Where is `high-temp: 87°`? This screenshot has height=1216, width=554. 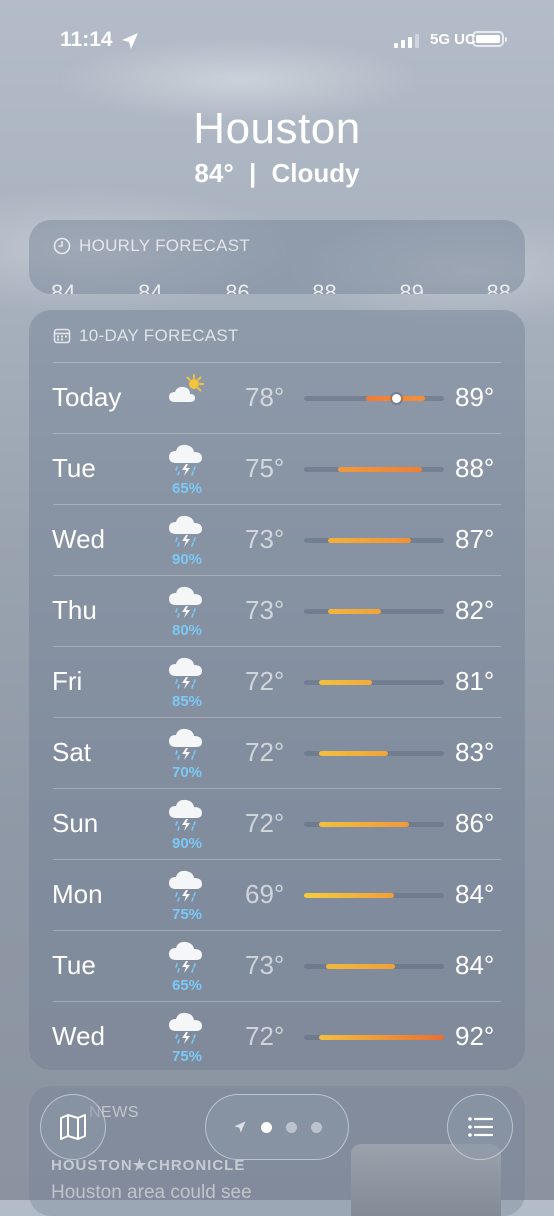
high-temp: 87° is located at coordinates (475, 539).